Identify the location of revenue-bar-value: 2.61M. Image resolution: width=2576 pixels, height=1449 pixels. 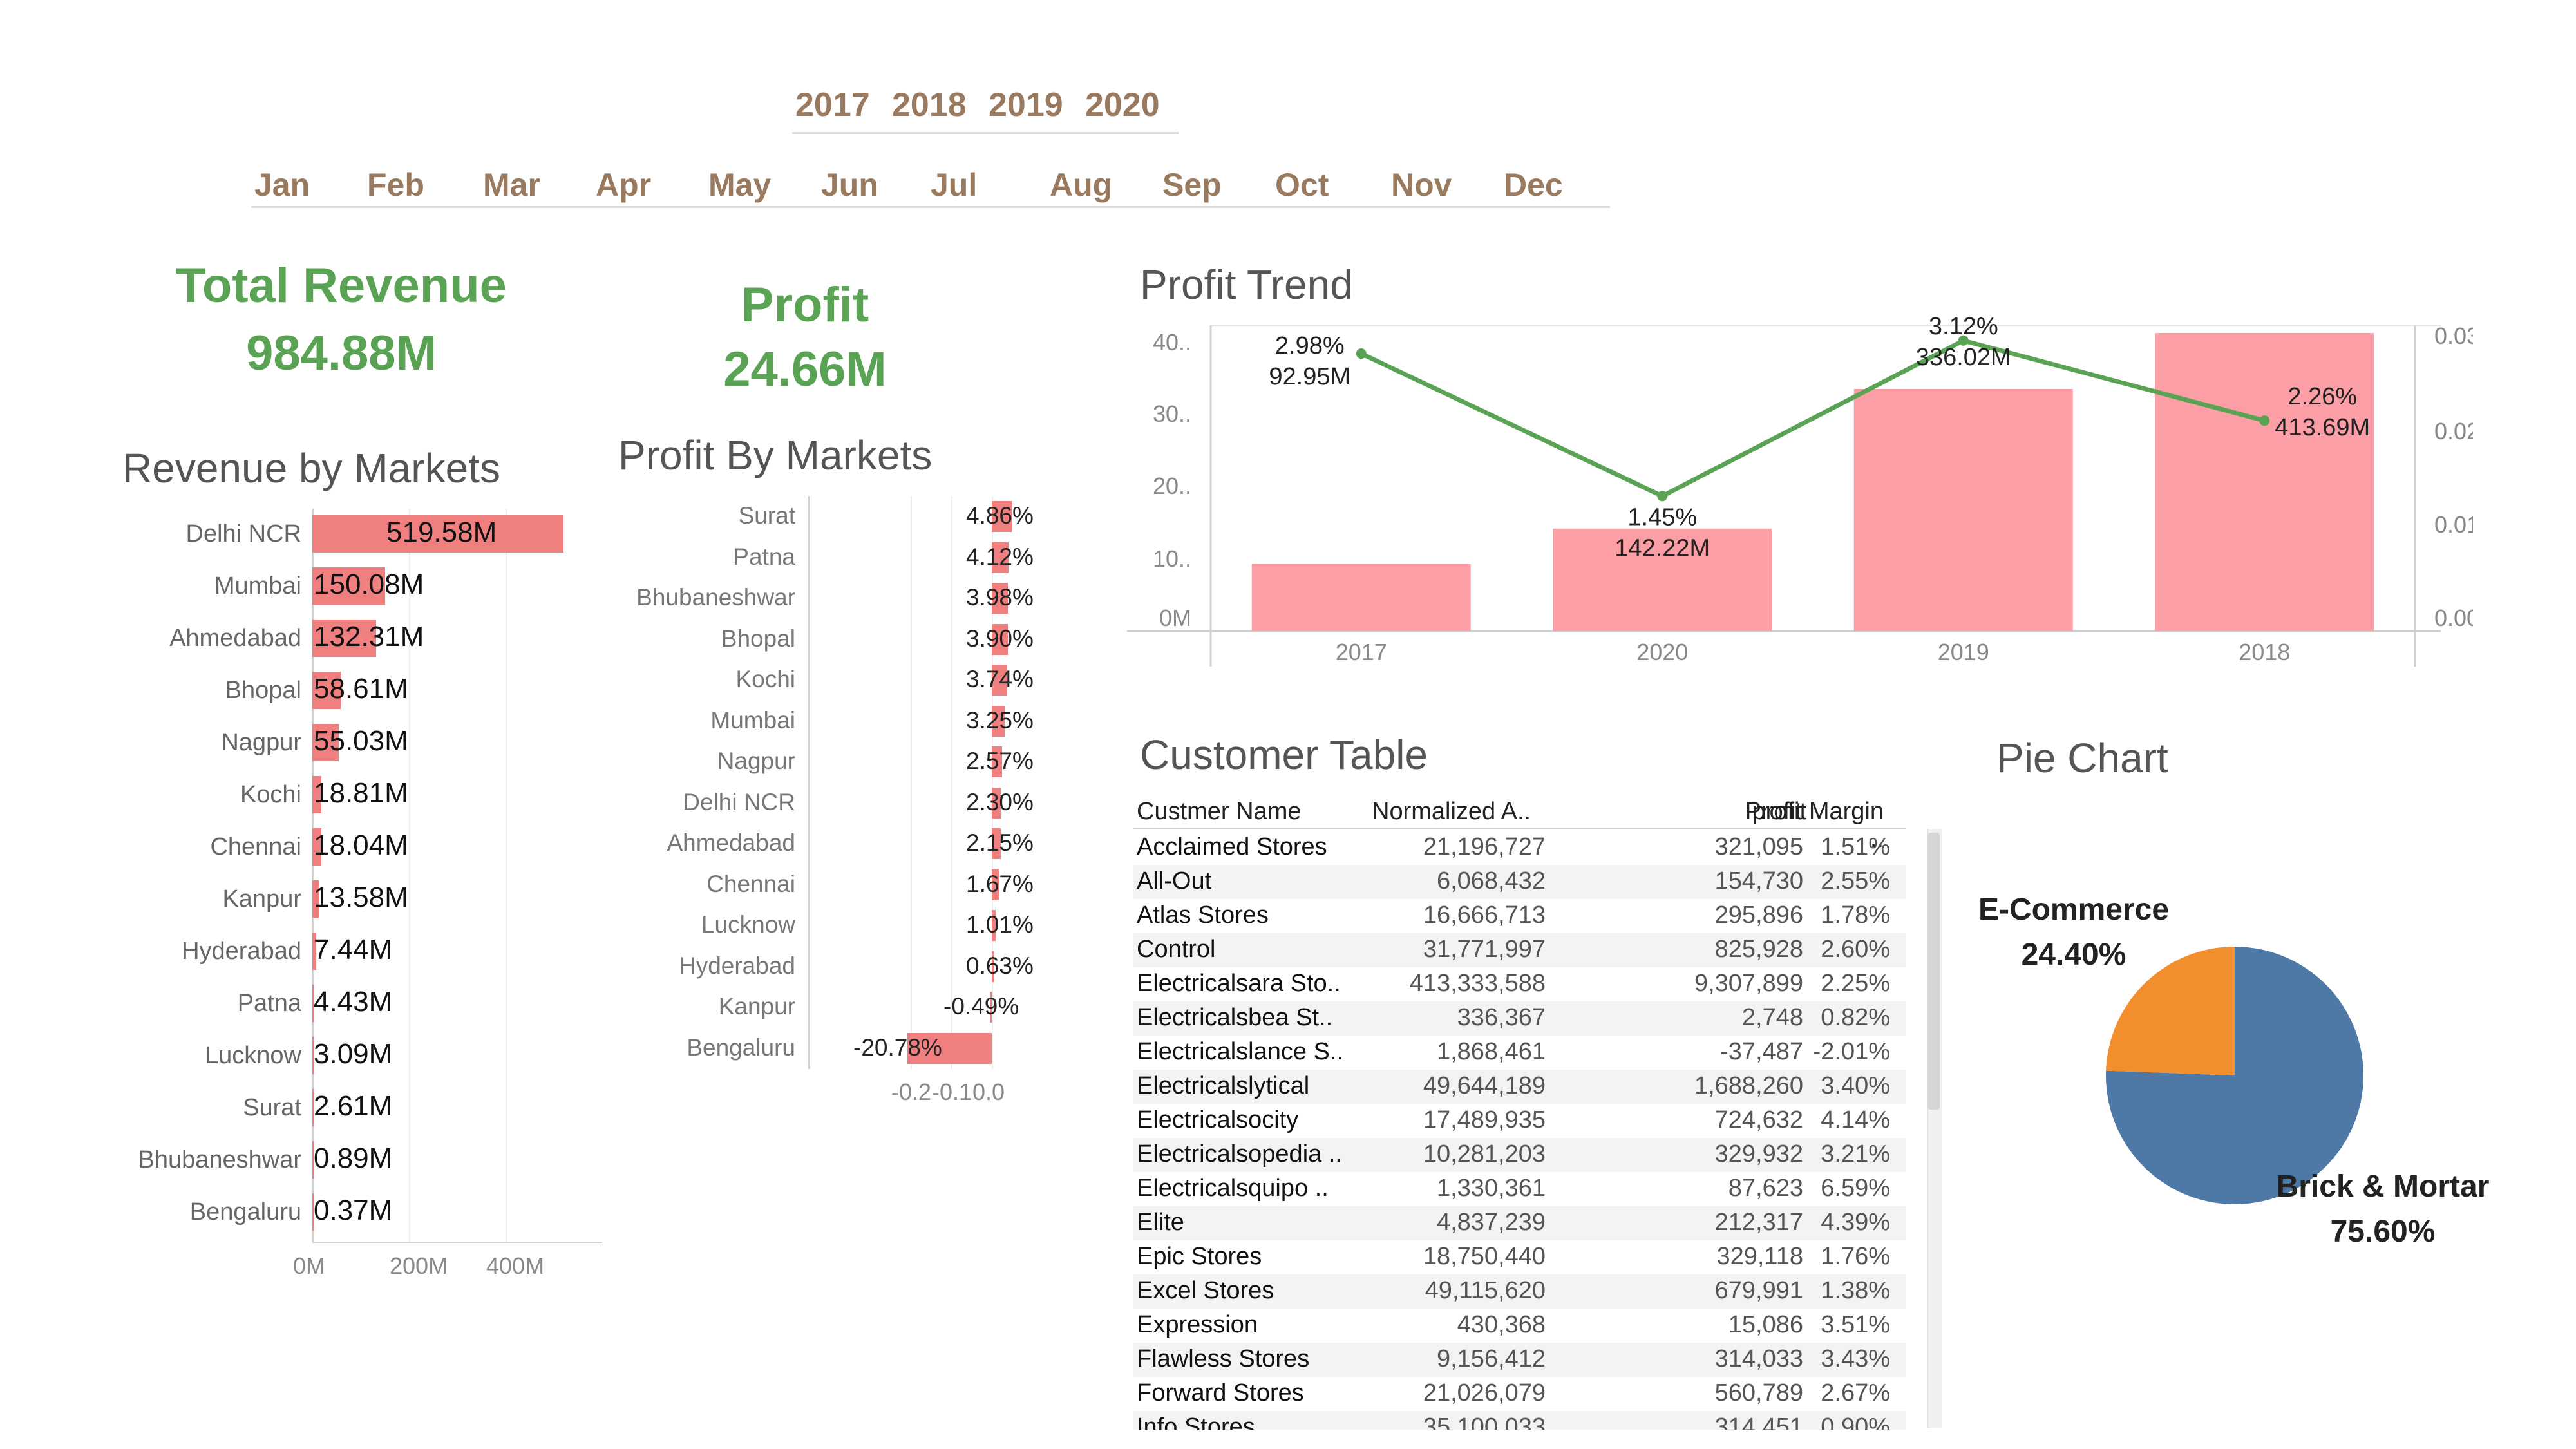
(353, 1106).